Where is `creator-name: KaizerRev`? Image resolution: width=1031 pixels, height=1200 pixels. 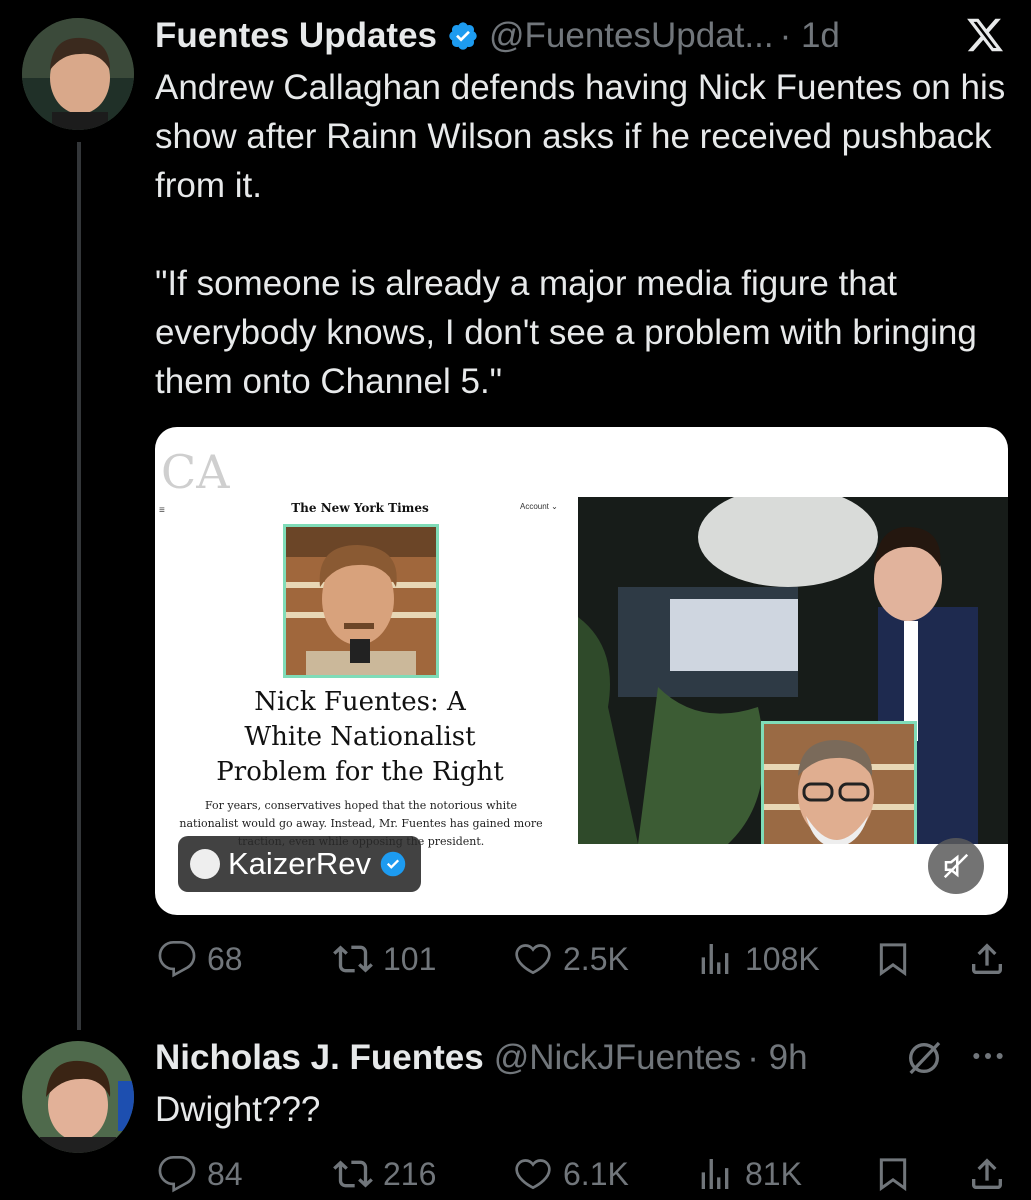 creator-name: KaizerRev is located at coordinates (299, 863).